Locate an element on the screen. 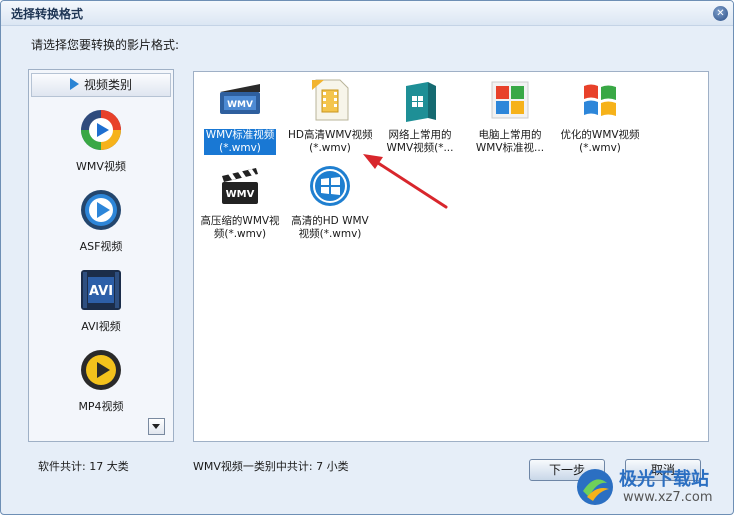  watermark-logo: 极光下载站 www.xz7.com is located at coordinates (653, 488).